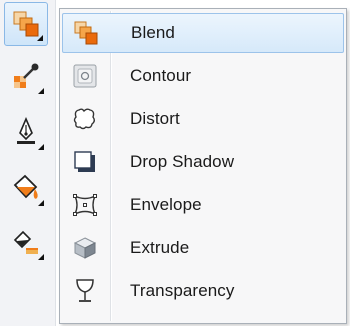  What do you see at coordinates (203, 76) in the screenshot?
I see `menu-item-contour: Contour` at bounding box center [203, 76].